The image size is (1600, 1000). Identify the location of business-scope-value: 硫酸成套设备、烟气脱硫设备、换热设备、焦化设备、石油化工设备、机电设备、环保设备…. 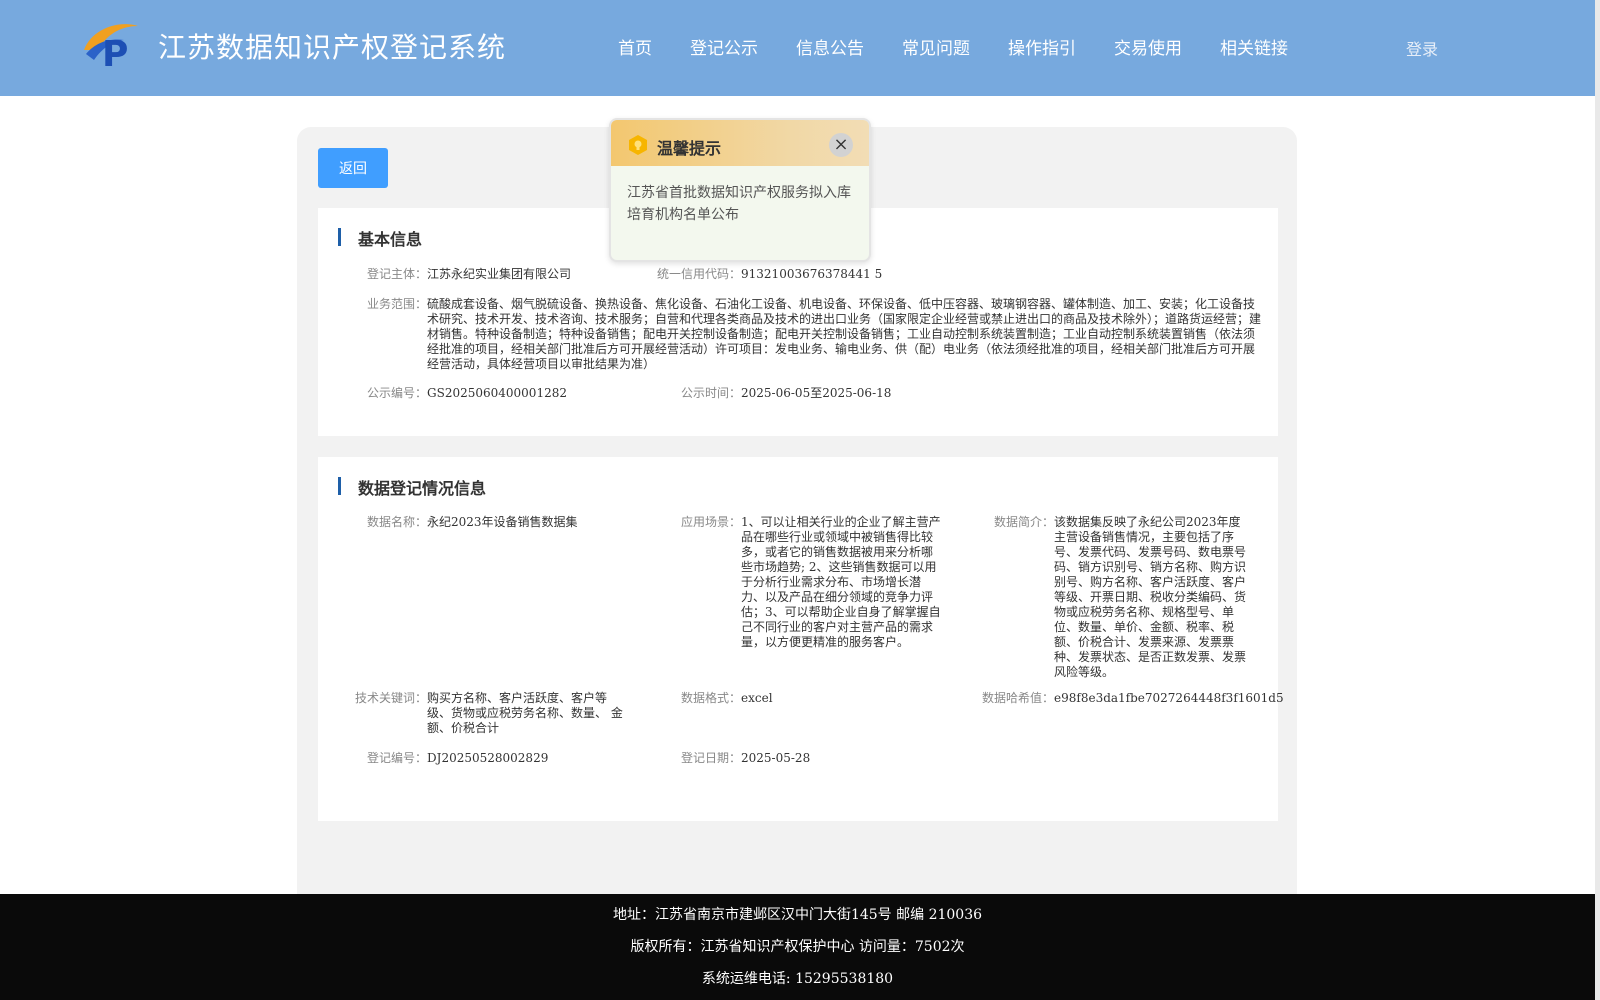
(844, 334).